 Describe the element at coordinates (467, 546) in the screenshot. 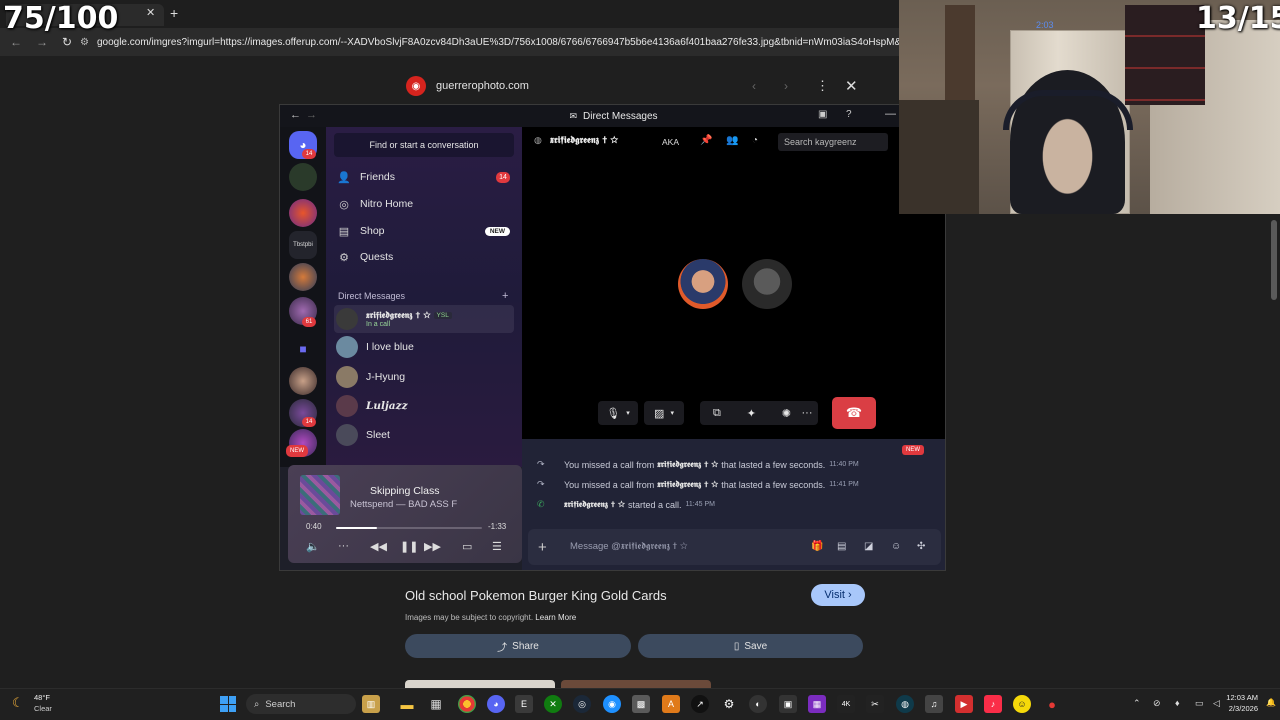

I see `lyrics-icon: ▭` at that location.